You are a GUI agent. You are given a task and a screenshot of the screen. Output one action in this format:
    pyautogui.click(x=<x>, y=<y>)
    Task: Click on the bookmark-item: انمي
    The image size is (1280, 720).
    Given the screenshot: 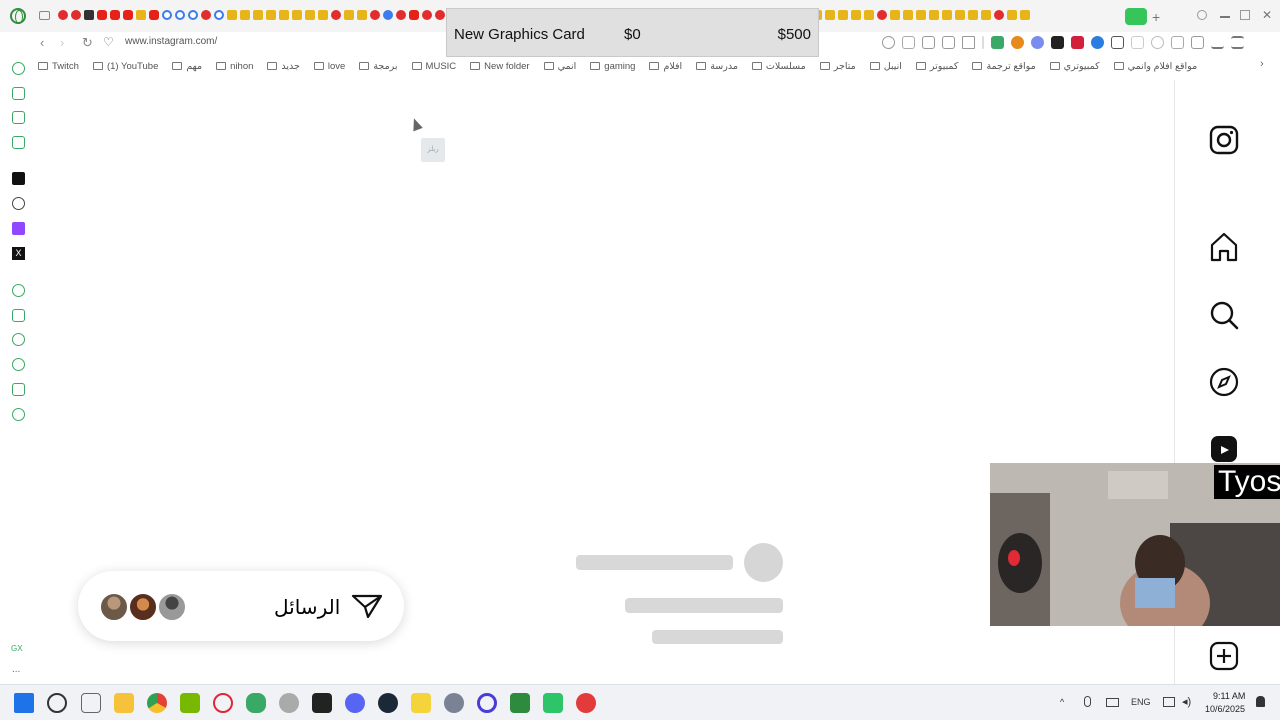 What is the action you would take?
    pyautogui.click(x=559, y=66)
    